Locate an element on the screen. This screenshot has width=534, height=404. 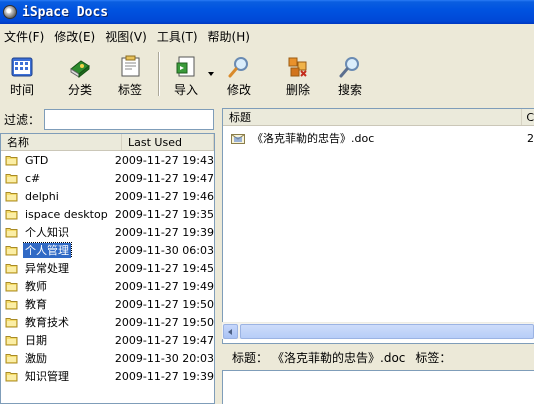
category-row: ispace desktop 2009-11-27 19:35 is located at coordinates (107, 214).